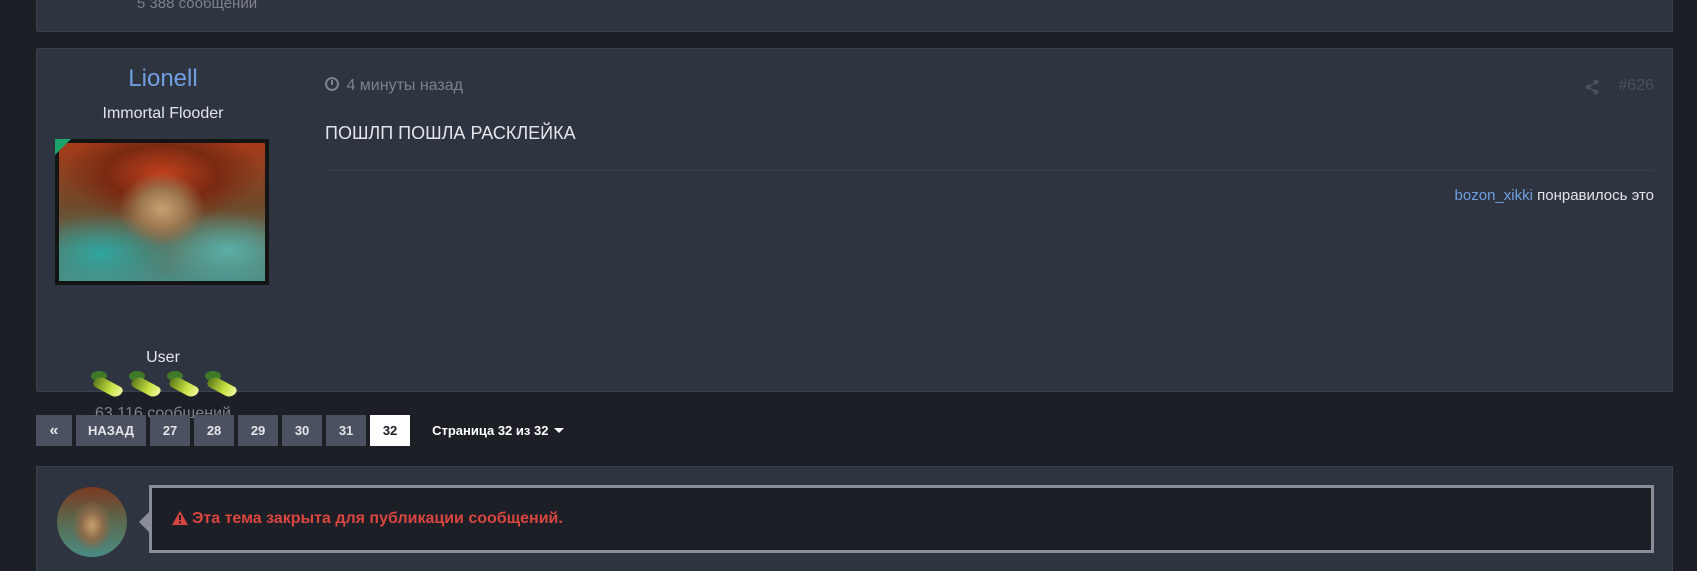 The width and height of the screenshot is (1697, 571). What do you see at coordinates (1593, 195) in the screenshot?
I see `likes-suffix: понравилось это` at bounding box center [1593, 195].